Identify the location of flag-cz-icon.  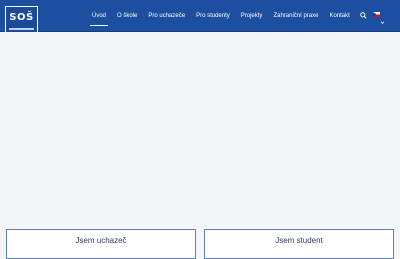
(376, 14).